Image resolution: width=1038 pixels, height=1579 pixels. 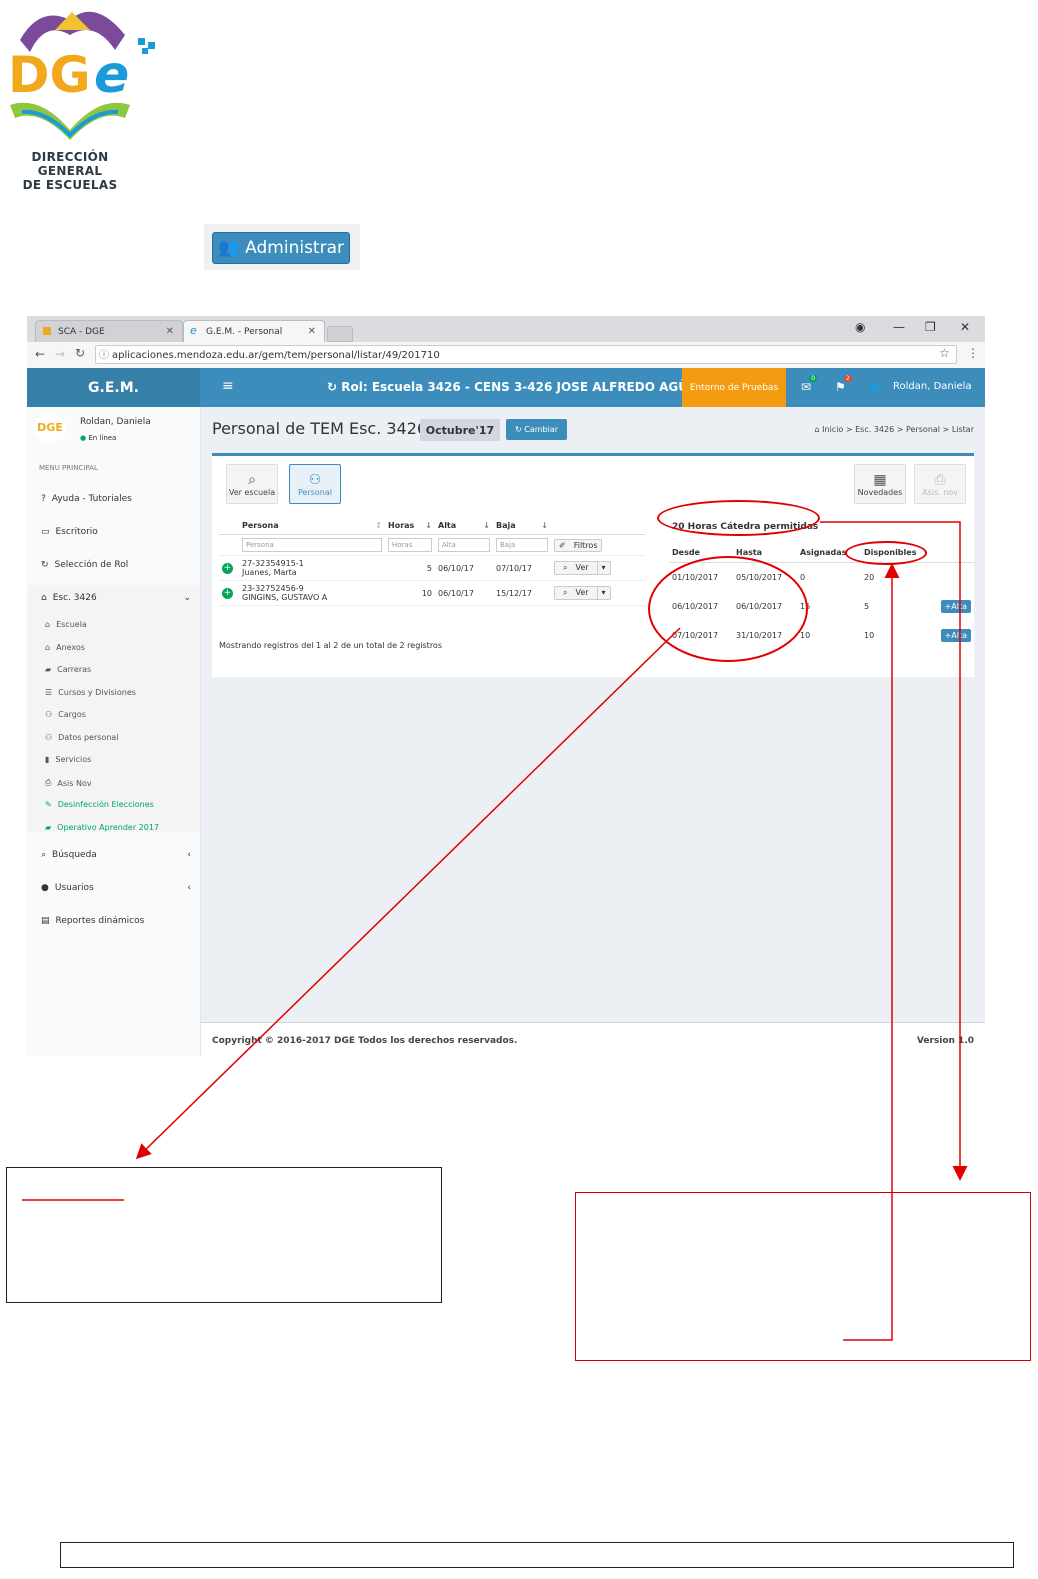 What do you see at coordinates (803, 1276) in the screenshot?
I see `annotation-box-right` at bounding box center [803, 1276].